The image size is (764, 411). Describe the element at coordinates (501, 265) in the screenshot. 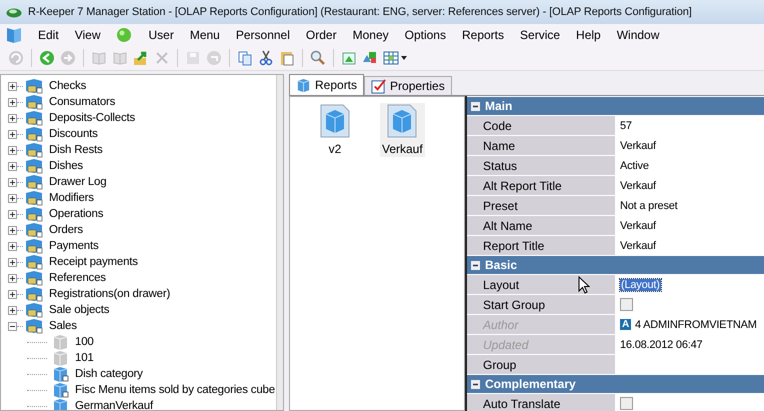

I see `section-title: Basic` at that location.